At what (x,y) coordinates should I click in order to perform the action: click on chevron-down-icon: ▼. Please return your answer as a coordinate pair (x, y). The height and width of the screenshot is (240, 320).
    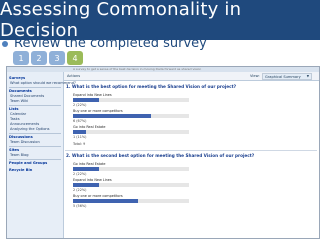
    Looking at the image, I should click on (307, 76).